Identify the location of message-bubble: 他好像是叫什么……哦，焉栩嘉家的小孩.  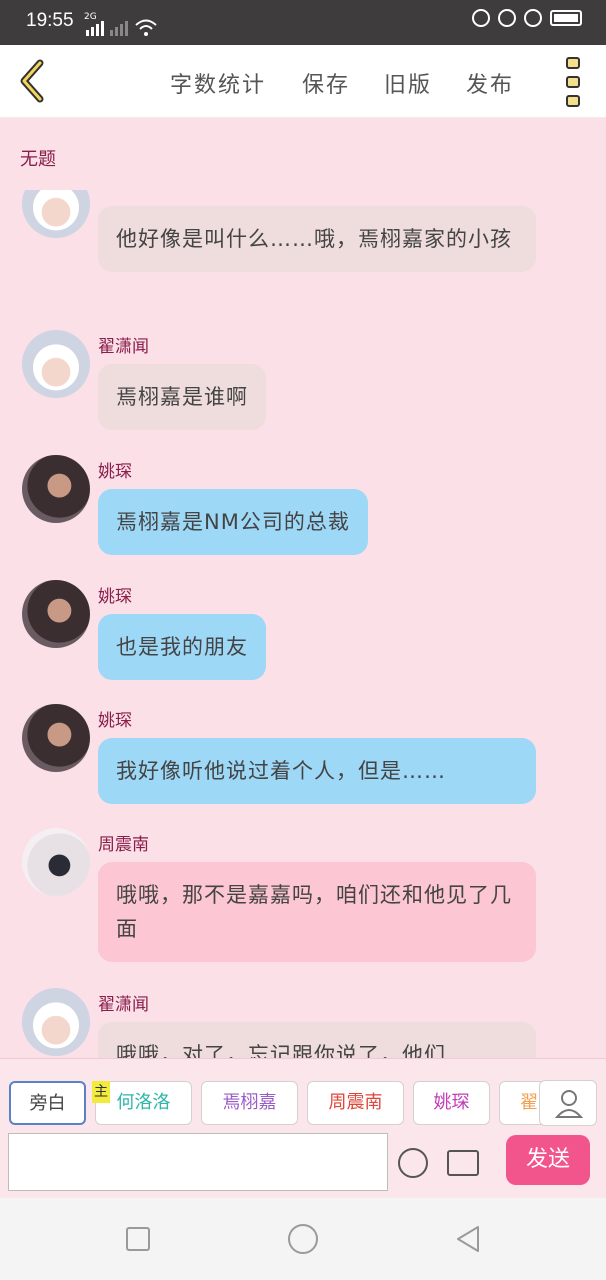
(317, 239).